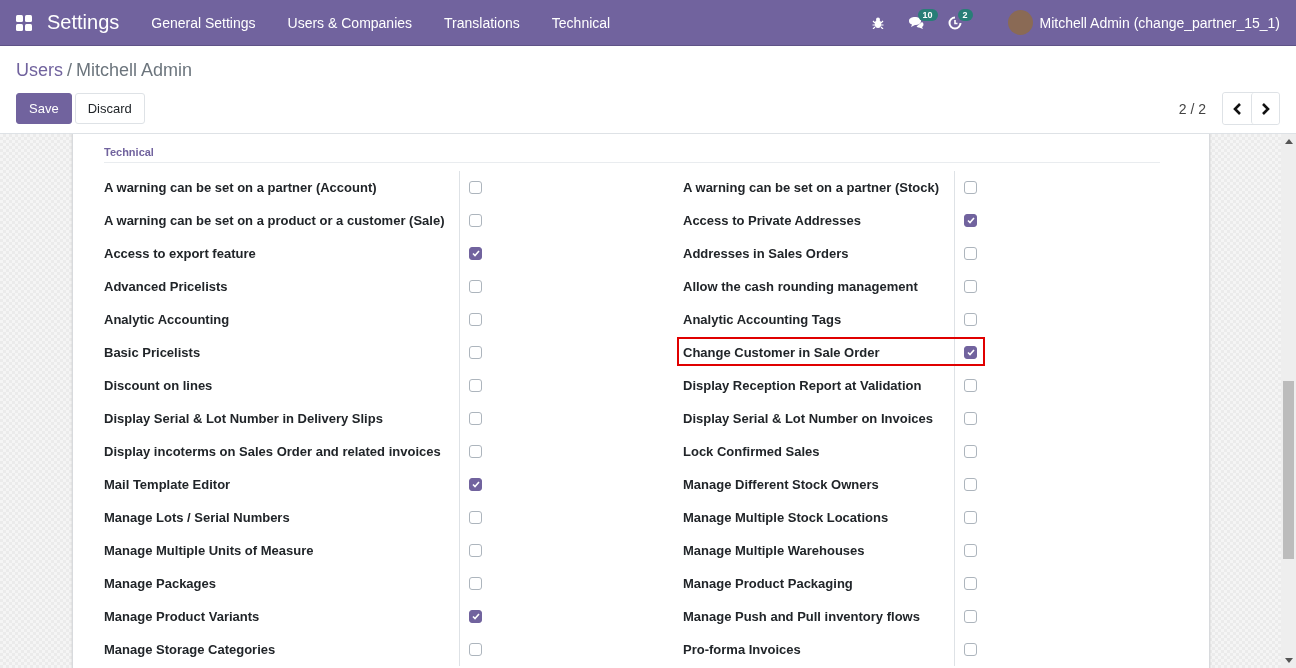  What do you see at coordinates (180, 253) in the screenshot?
I see `field-label: Access to export feature` at bounding box center [180, 253].